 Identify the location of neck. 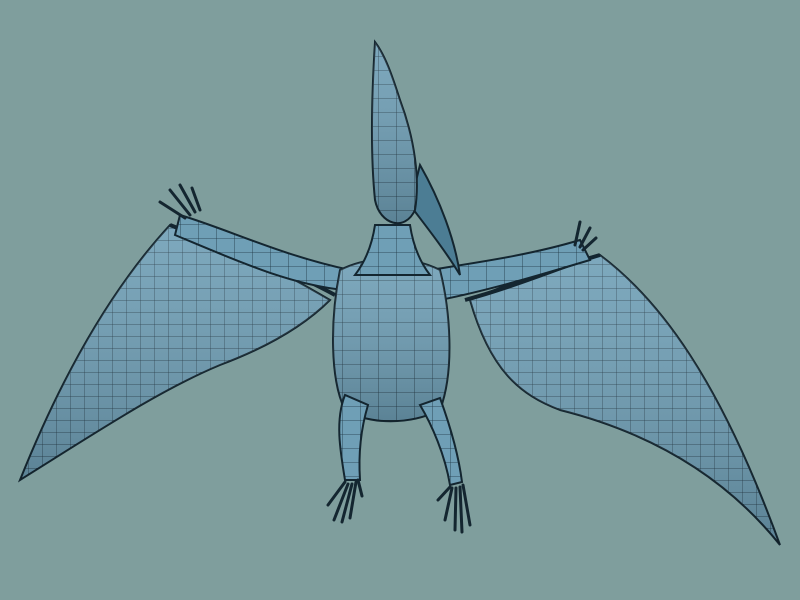
(392, 250).